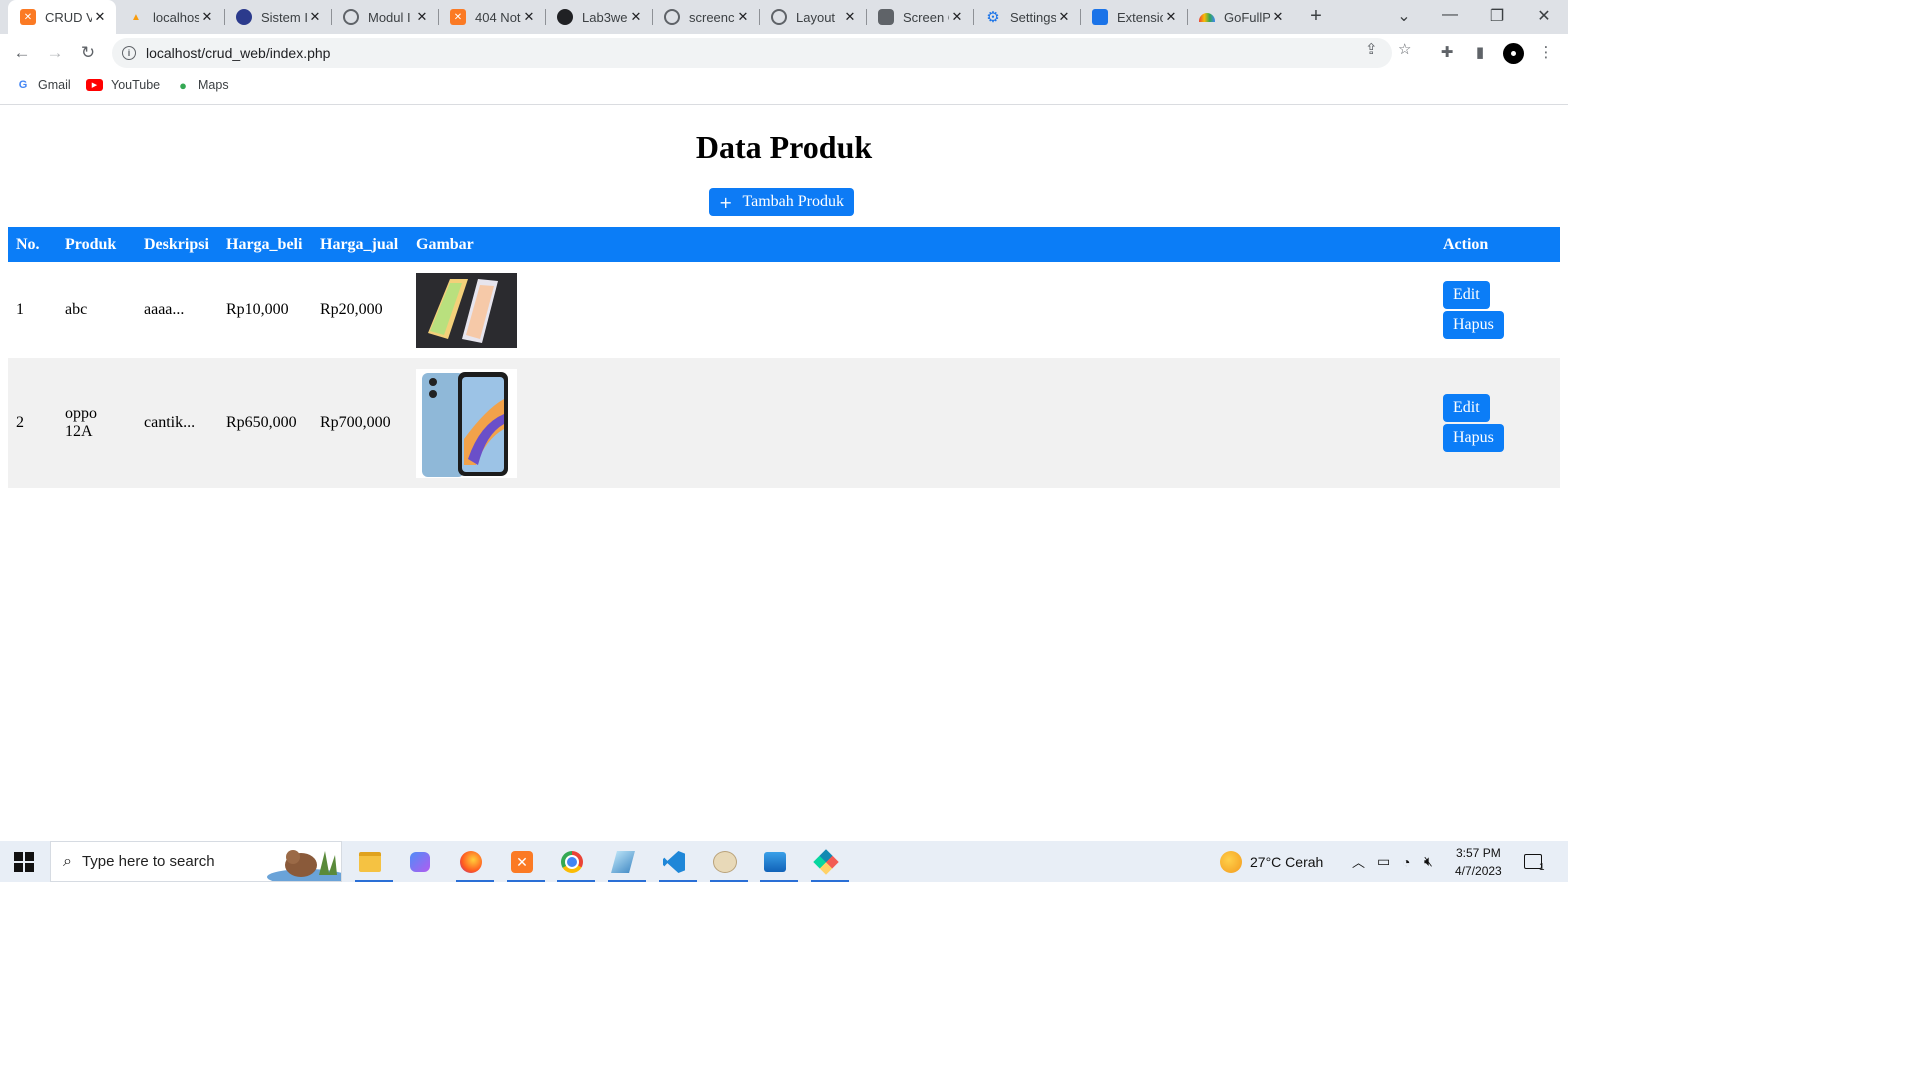 The height and width of the screenshot is (1080, 1920). Describe the element at coordinates (1428, 861) in the screenshot. I see `volume-muted-icon: 🔇︎` at that location.